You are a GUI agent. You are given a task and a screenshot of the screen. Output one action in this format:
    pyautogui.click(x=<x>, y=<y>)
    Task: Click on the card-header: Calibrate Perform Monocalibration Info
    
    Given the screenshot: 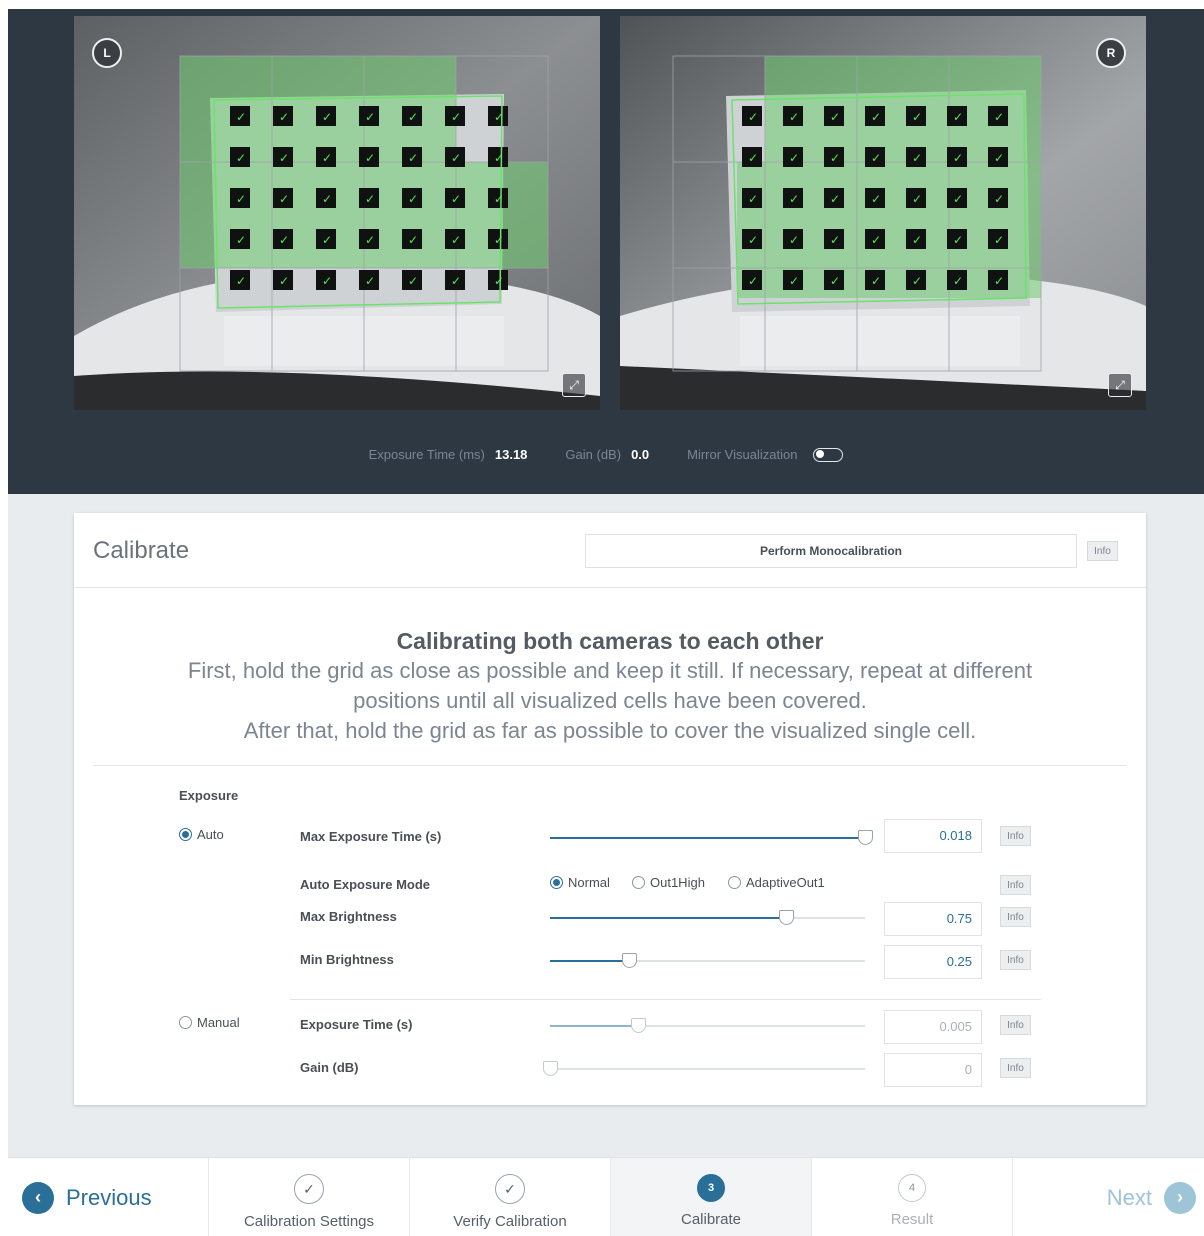 What is the action you would take?
    pyautogui.click(x=610, y=550)
    